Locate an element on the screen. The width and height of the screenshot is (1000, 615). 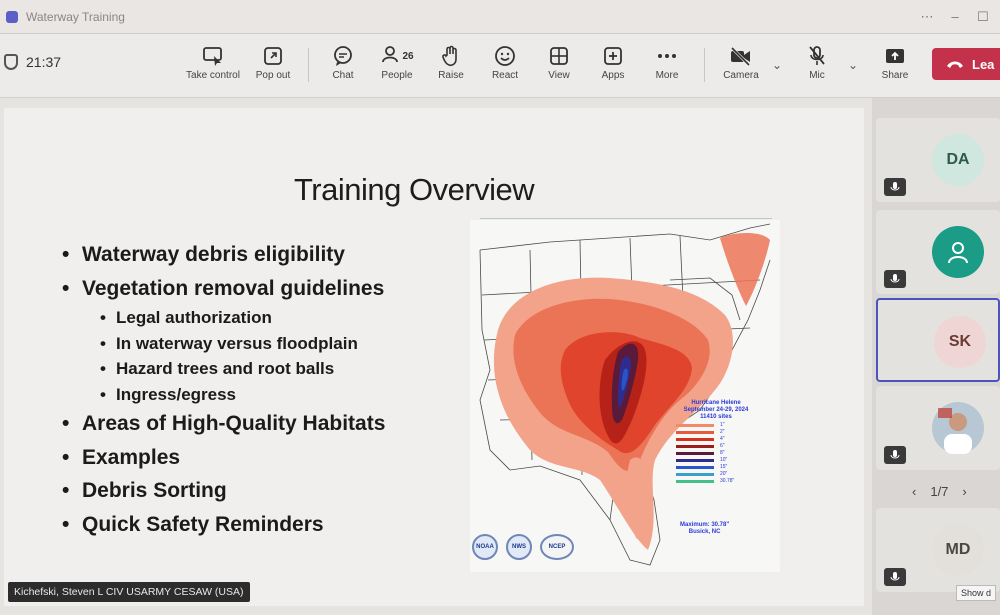
legend-row: 4" is located at coordinates (716, 439).